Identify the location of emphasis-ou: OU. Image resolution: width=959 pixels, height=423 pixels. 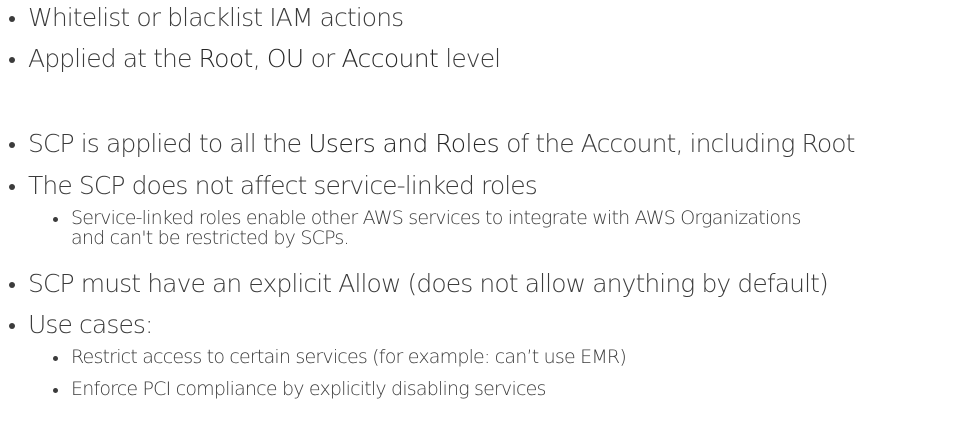
(285, 58).